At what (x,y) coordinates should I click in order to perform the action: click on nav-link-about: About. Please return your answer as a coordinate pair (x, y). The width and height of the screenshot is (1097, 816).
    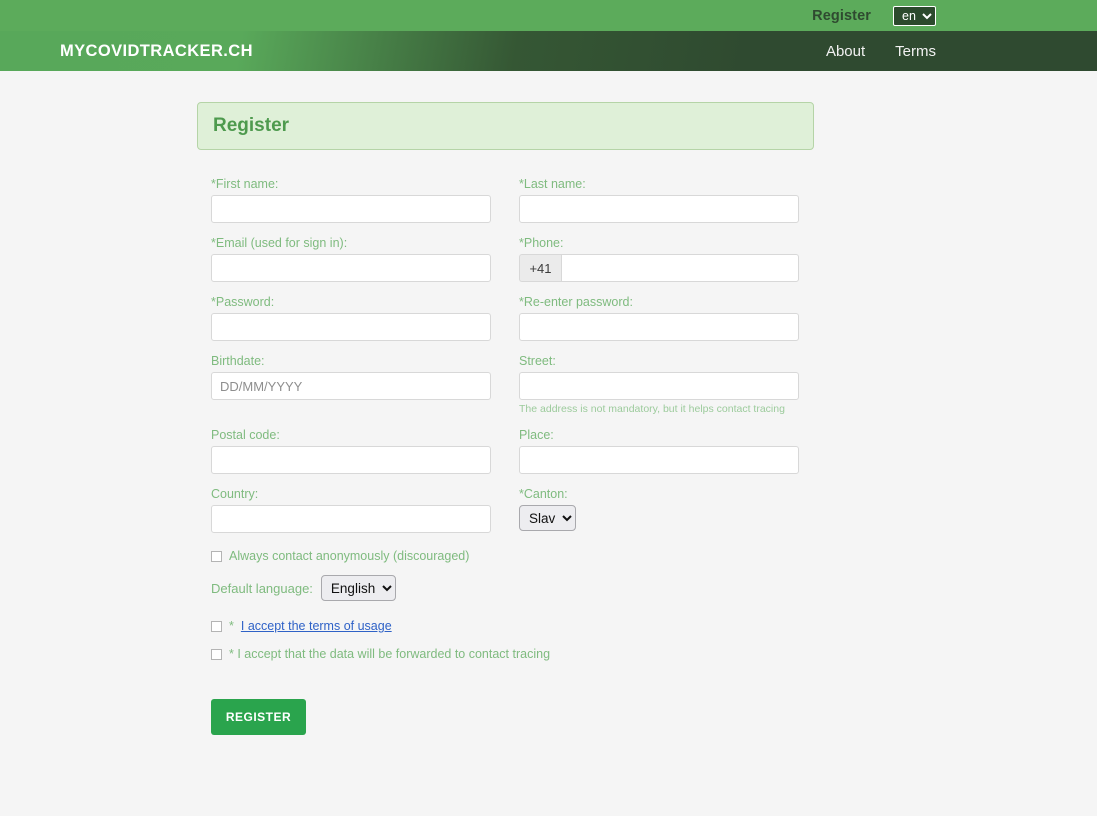
    Looking at the image, I should click on (845, 51).